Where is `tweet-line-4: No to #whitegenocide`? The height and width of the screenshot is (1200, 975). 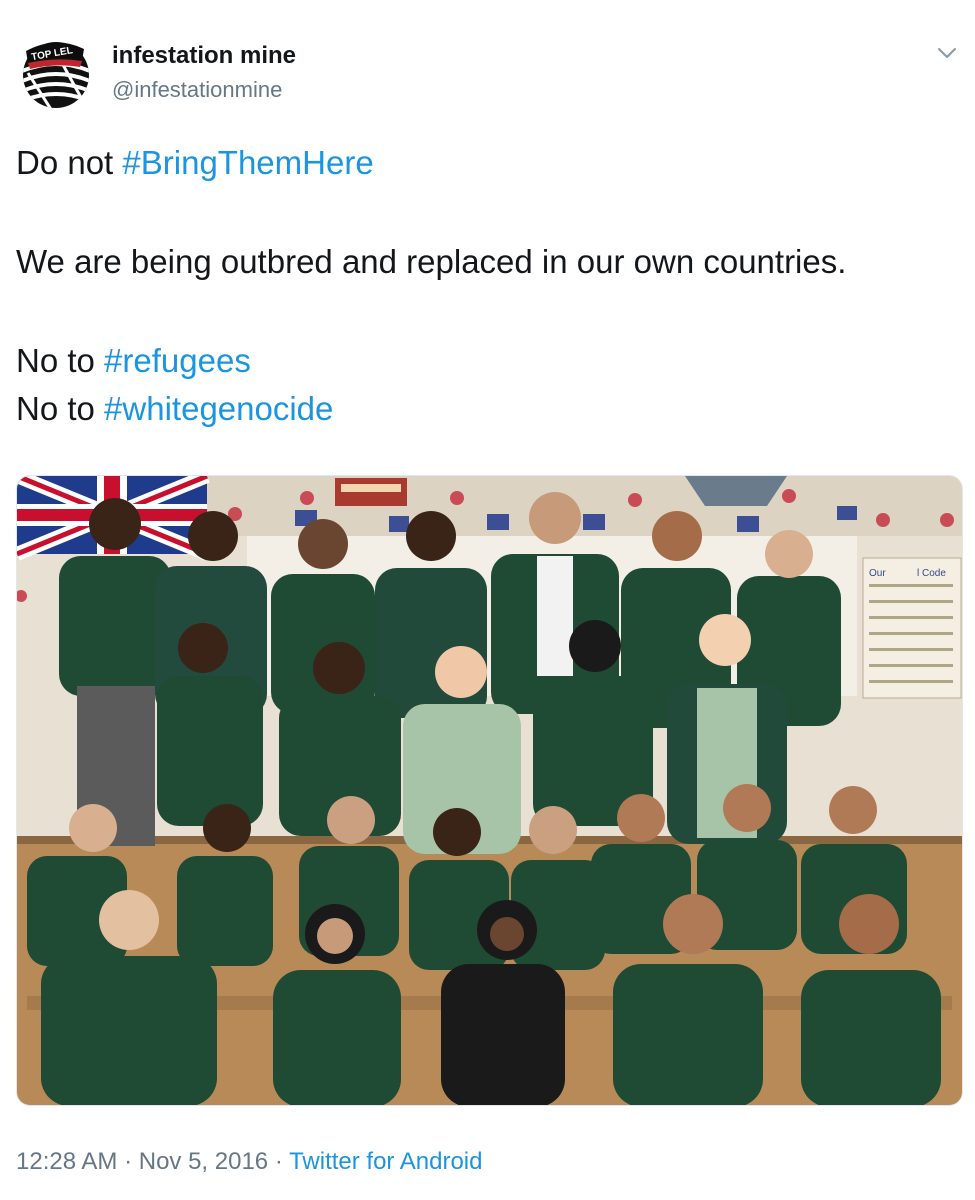
tweet-line-4: No to #whitegenocide is located at coordinates (174, 409).